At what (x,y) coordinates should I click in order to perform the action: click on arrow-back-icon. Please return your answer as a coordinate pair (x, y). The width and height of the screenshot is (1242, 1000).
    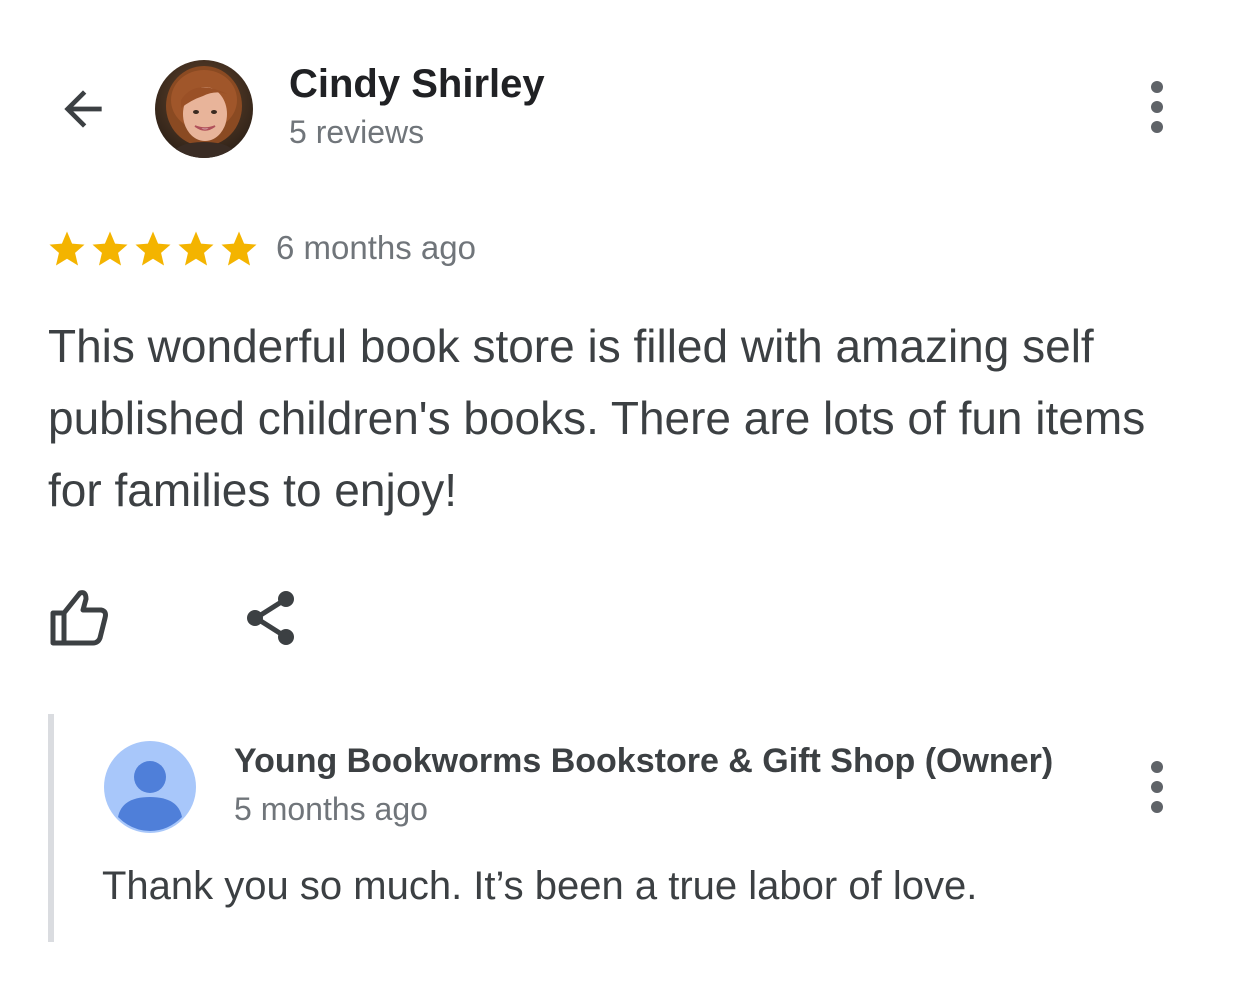
    Looking at the image, I should click on (83, 109).